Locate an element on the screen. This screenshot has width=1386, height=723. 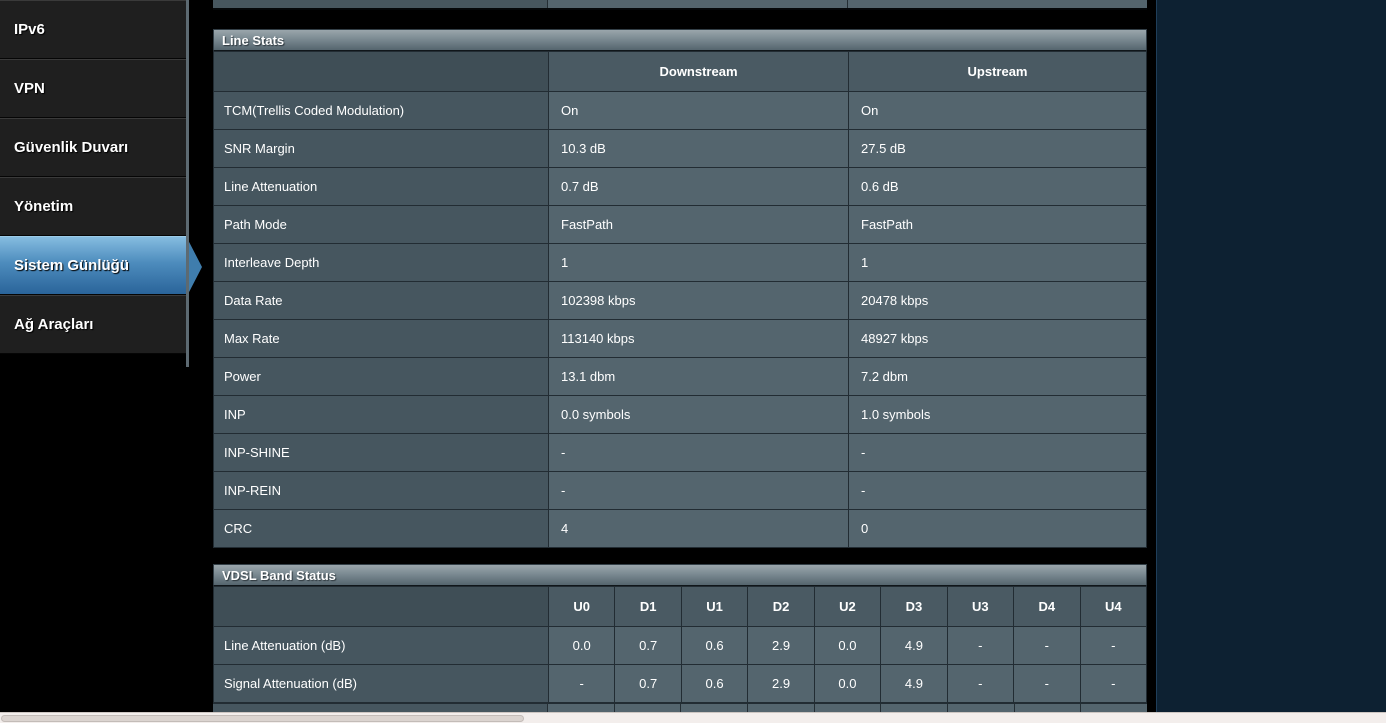
sidebar-item-label: Sistem Günlüğü is located at coordinates (72, 265).